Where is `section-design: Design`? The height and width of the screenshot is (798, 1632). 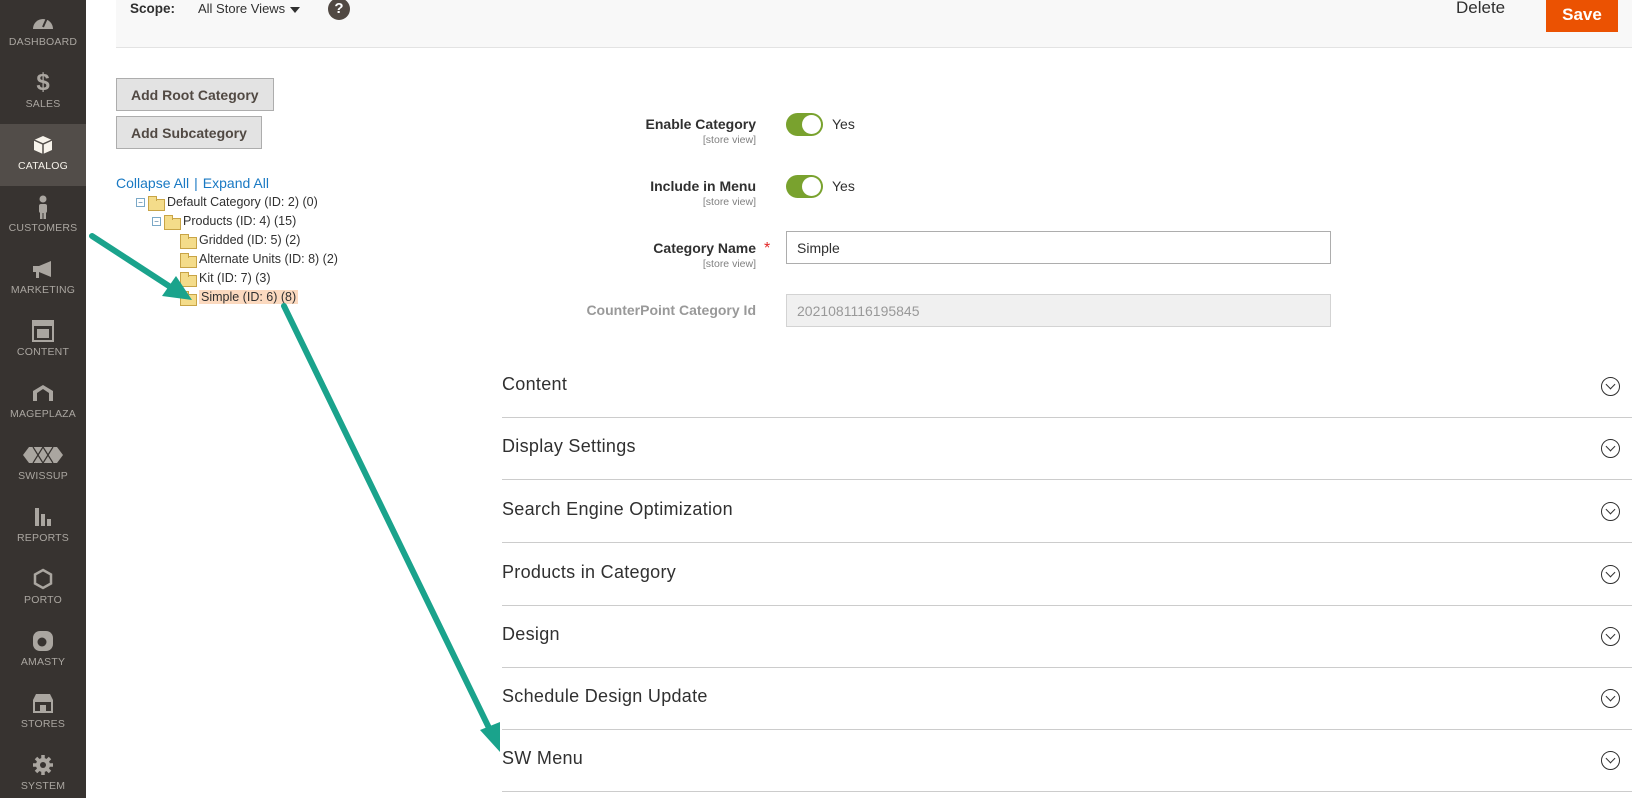
section-design: Design is located at coordinates (1067, 637).